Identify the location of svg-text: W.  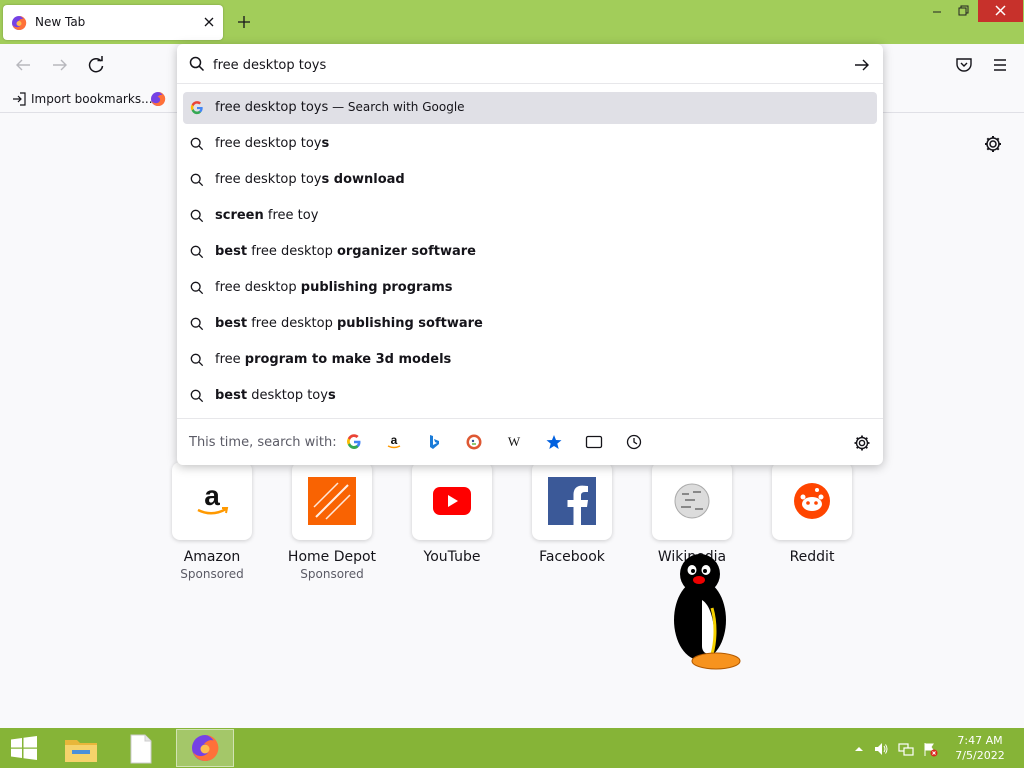
(514, 441).